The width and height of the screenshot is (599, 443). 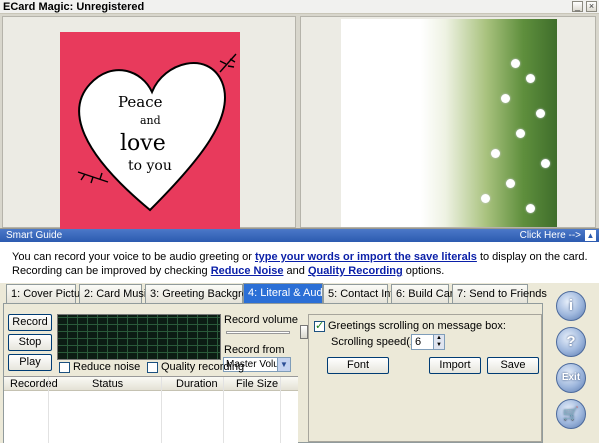 What do you see at coordinates (107, 367) in the screenshot?
I see `reduce-noise-label: Reduce noise` at bounding box center [107, 367].